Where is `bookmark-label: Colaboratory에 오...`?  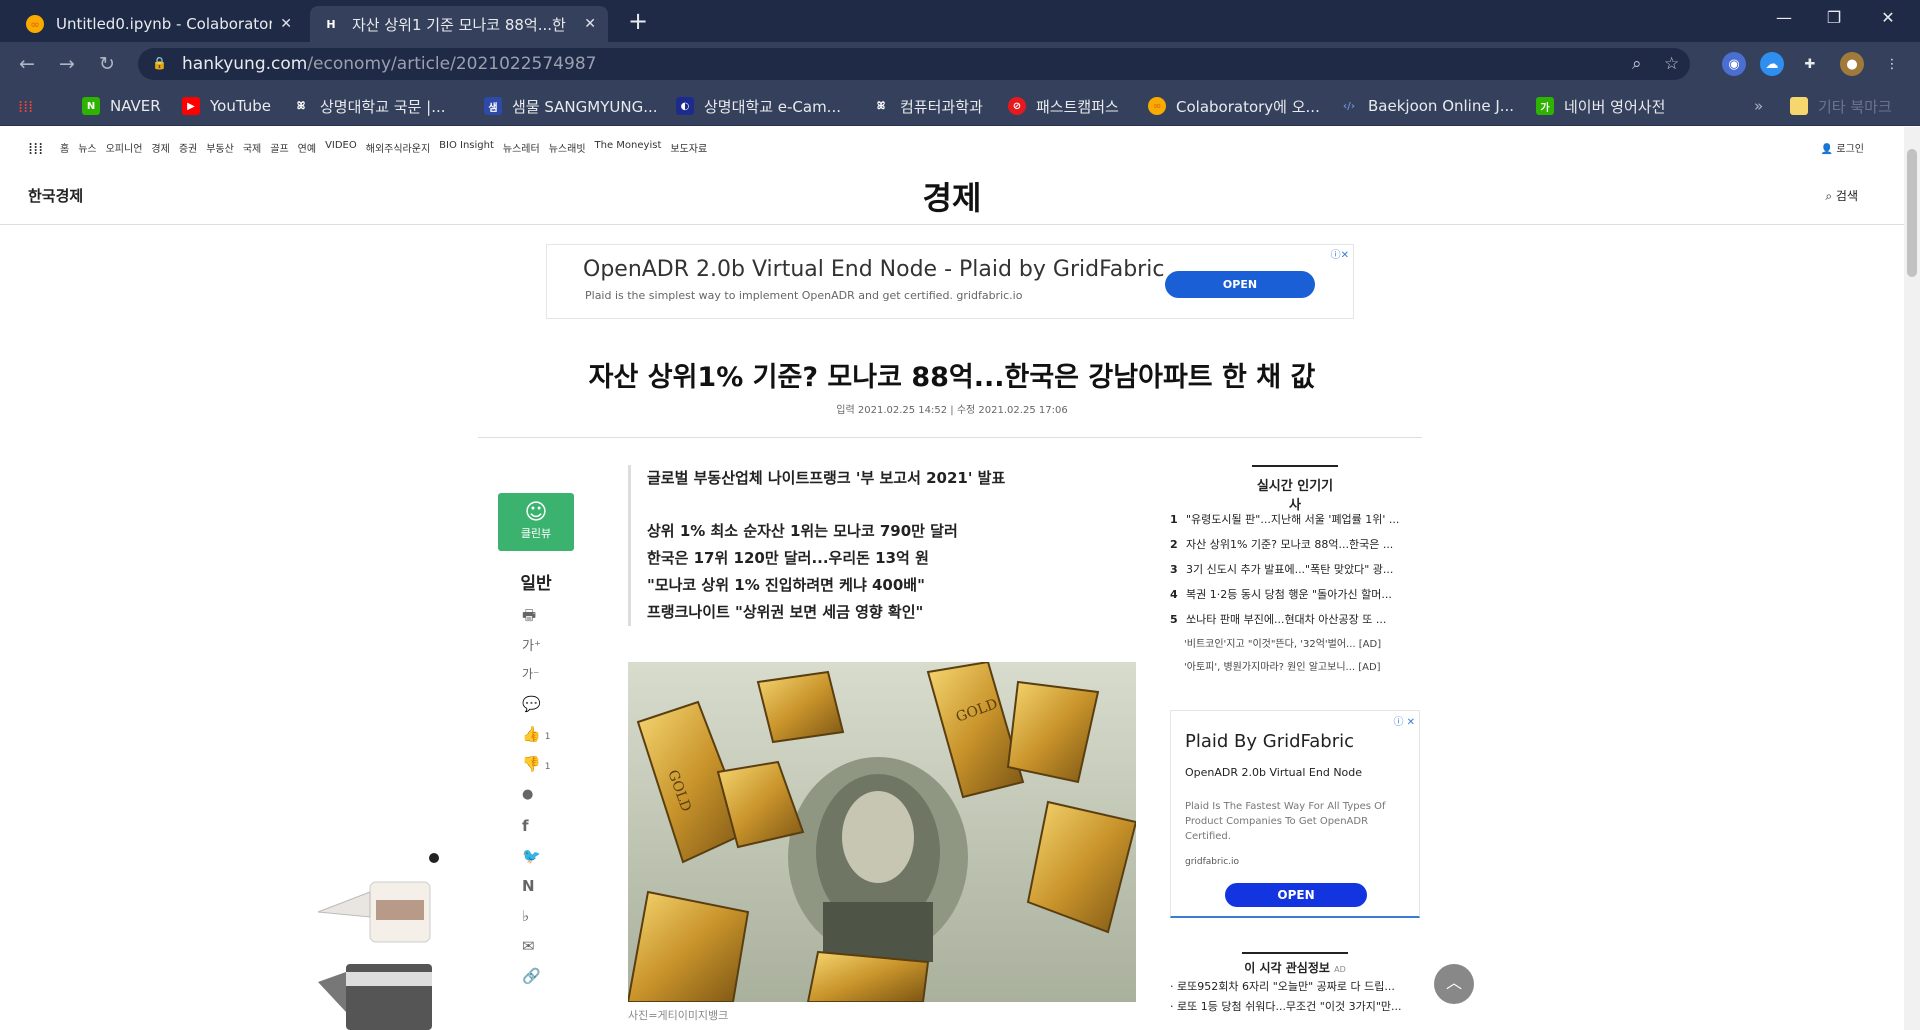 bookmark-label: Colaboratory에 오... is located at coordinates (1248, 106).